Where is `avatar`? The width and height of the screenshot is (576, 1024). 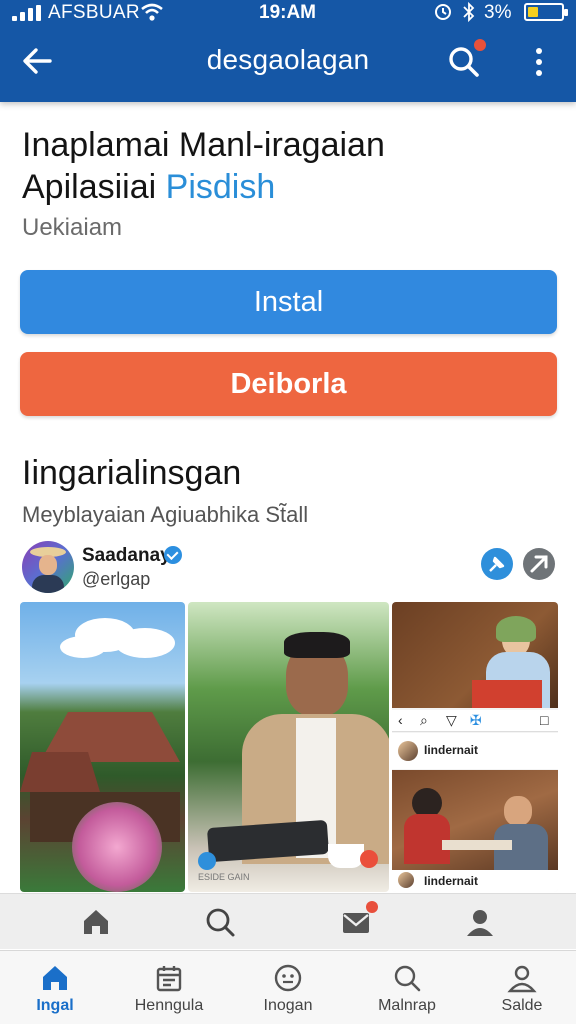 avatar is located at coordinates (48, 567).